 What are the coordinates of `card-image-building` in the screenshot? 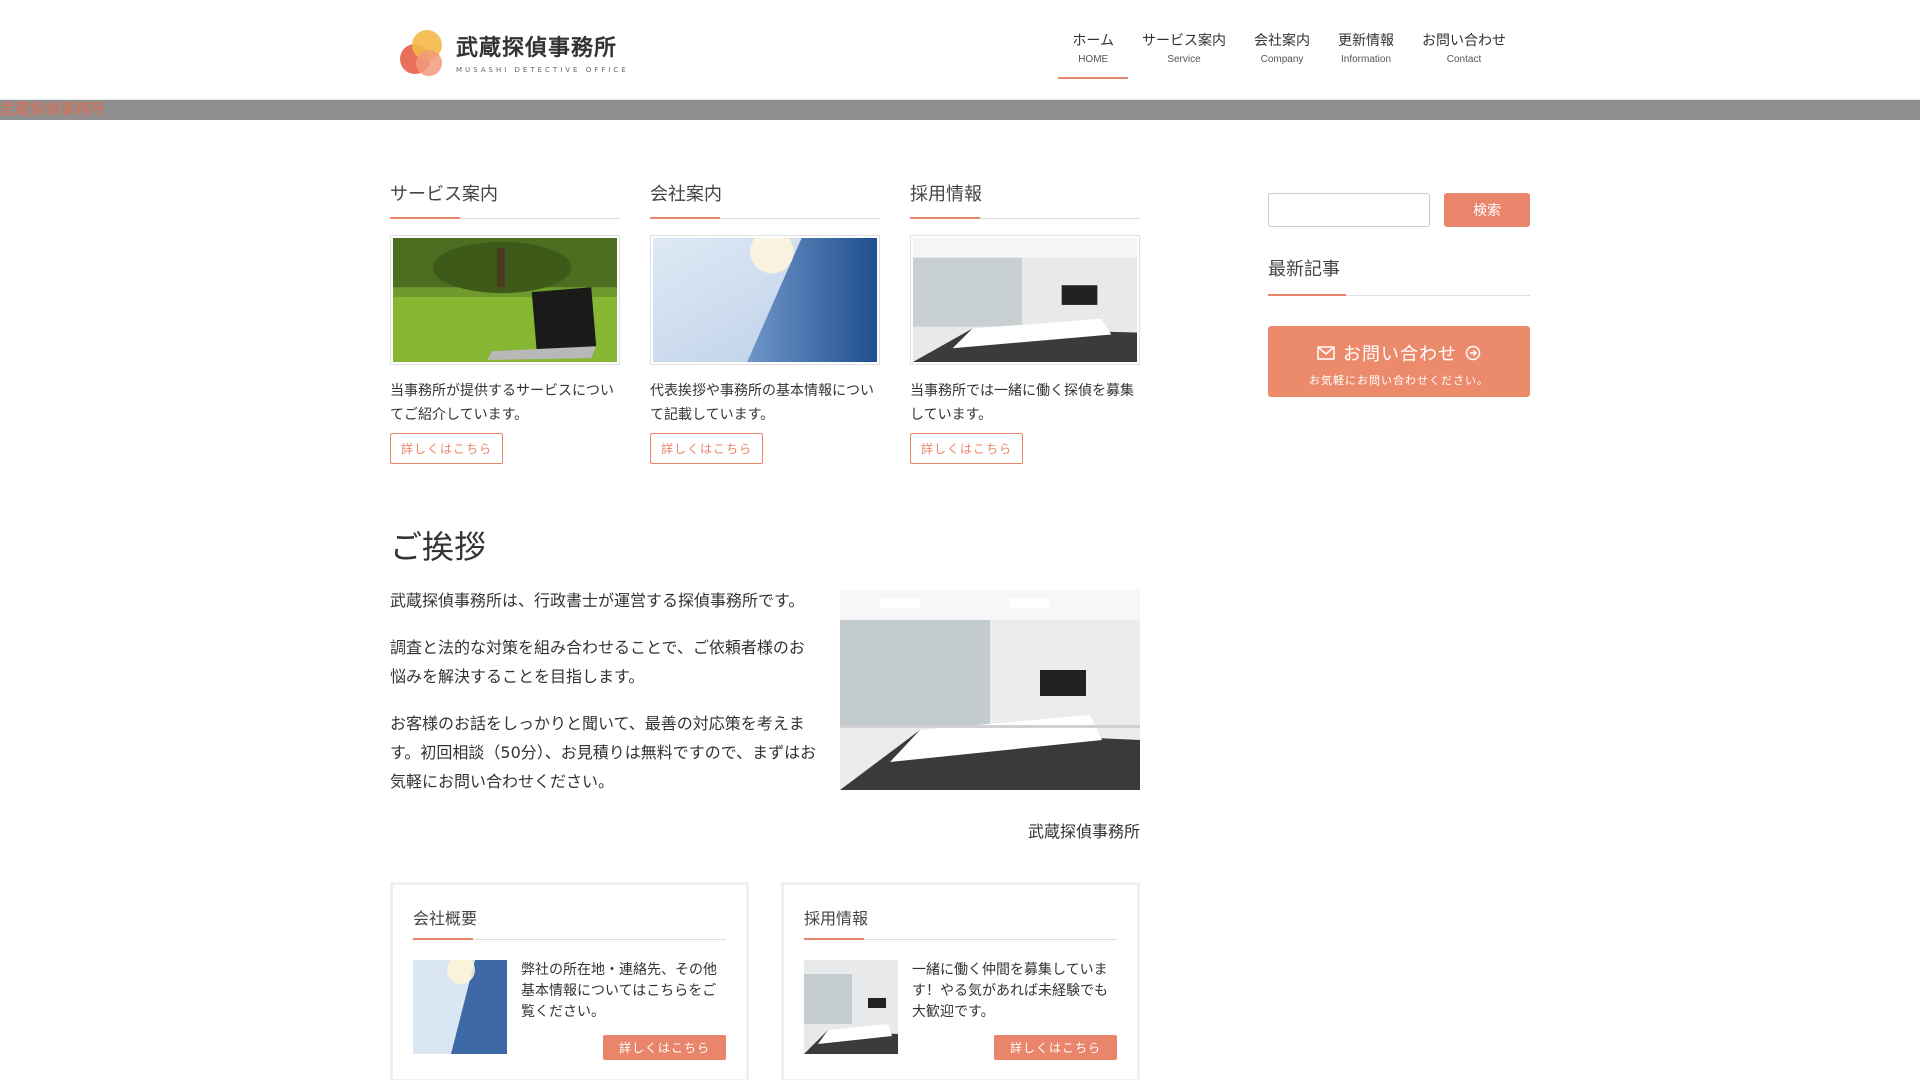 It's located at (765, 297).